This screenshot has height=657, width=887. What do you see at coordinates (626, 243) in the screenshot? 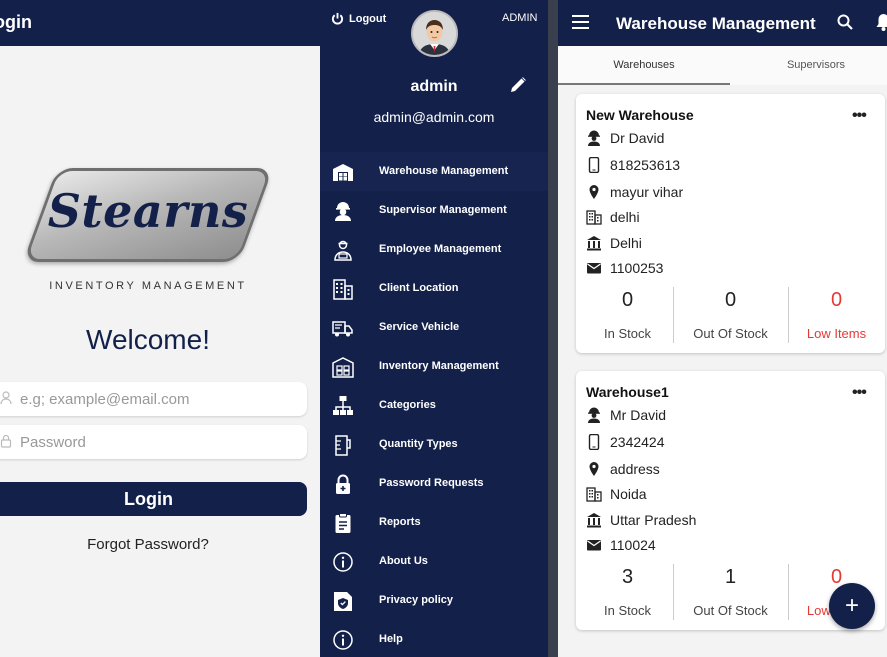
I see `state-text: Delhi` at bounding box center [626, 243].